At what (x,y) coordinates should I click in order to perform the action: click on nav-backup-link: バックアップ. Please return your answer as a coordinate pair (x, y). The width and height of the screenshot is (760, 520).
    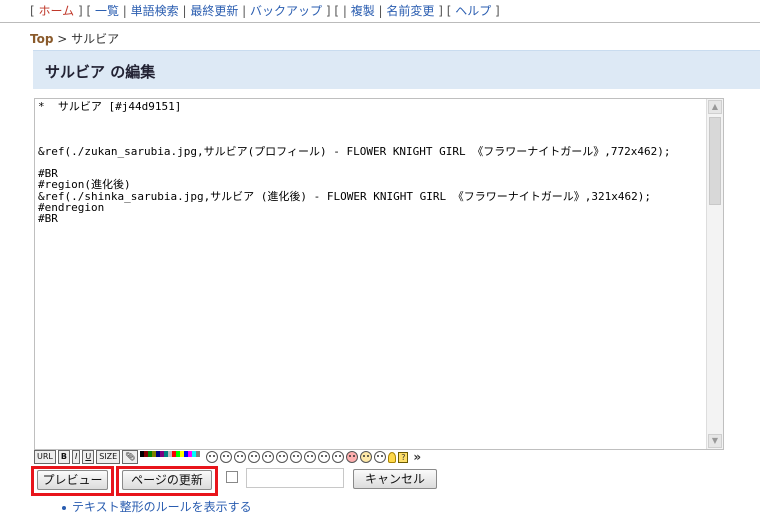
    Looking at the image, I should click on (286, 11).